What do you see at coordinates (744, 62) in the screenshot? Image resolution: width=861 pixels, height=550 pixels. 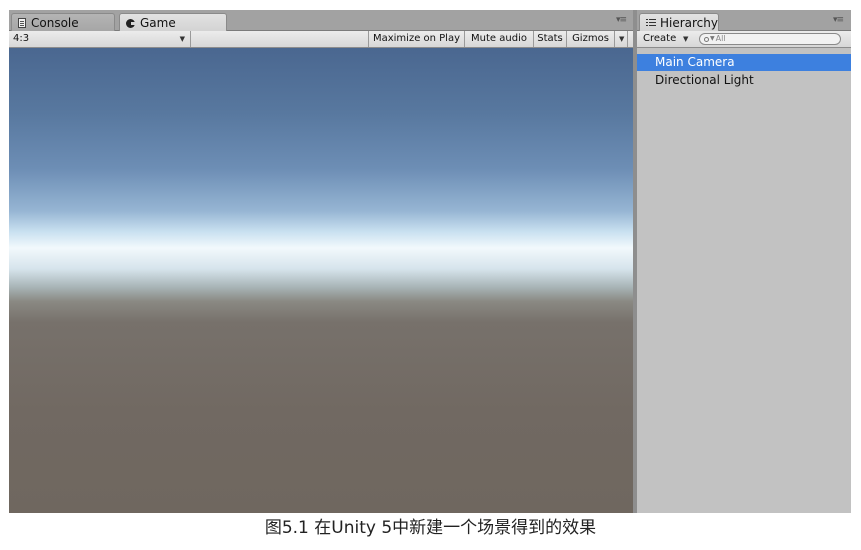 I see `hierarchy-item-main-camera: Main Camera` at bounding box center [744, 62].